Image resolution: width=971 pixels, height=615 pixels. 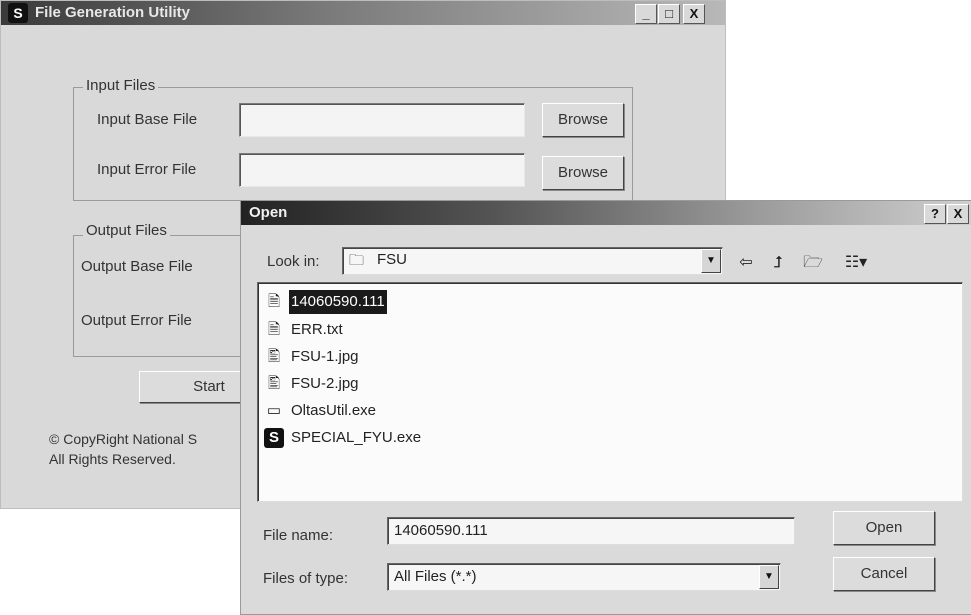 What do you see at coordinates (126, 230) in the screenshot?
I see `output-files-label: Output Files` at bounding box center [126, 230].